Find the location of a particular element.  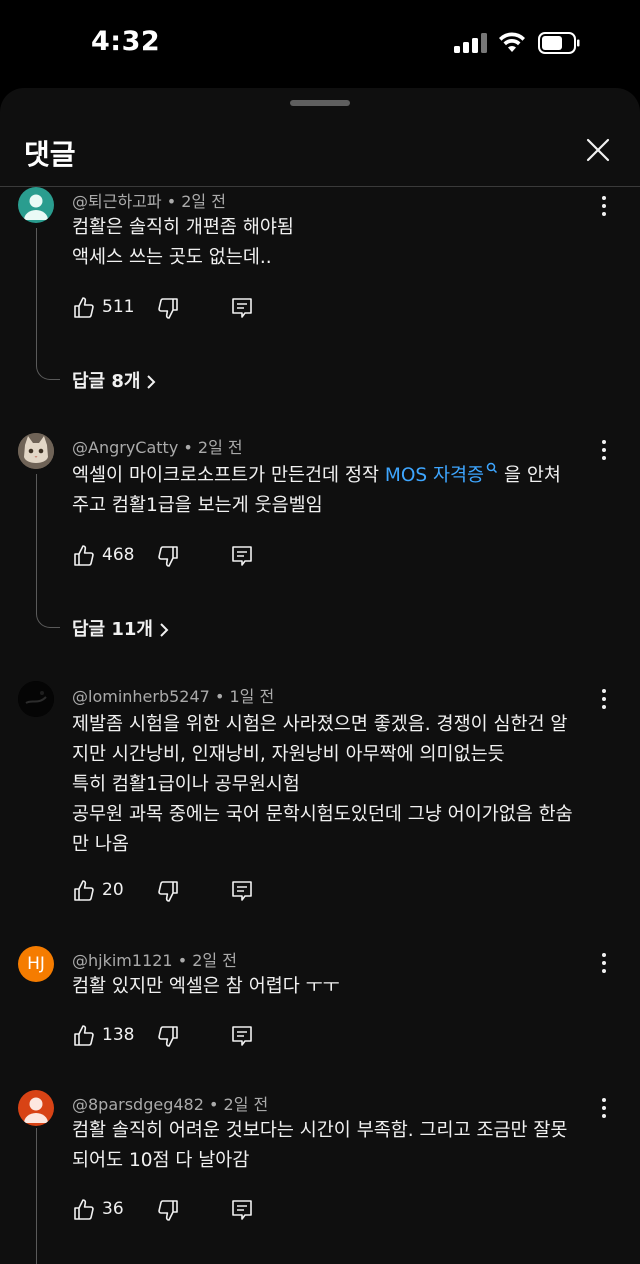

comment-meta: @퇴근하고파 • 2일 전 is located at coordinates (149, 201).